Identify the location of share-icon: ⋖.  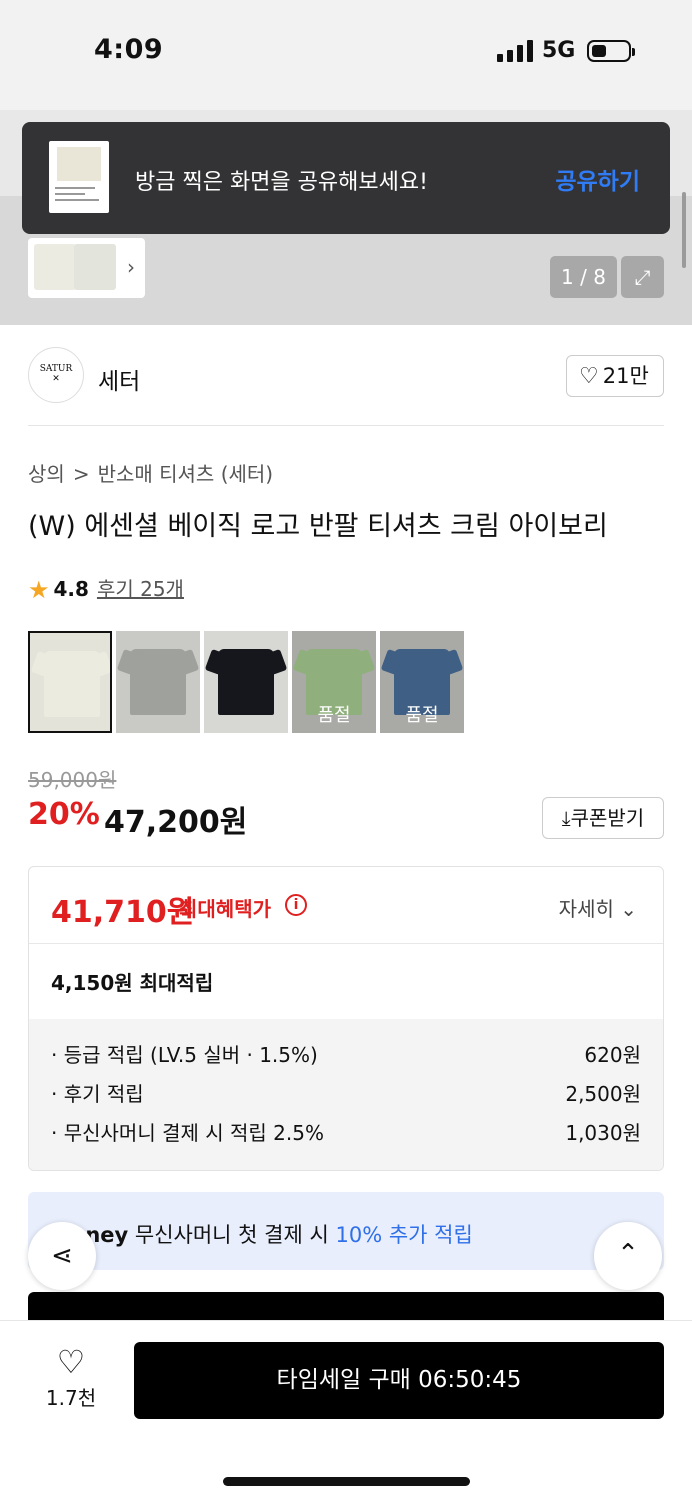
(62, 1256).